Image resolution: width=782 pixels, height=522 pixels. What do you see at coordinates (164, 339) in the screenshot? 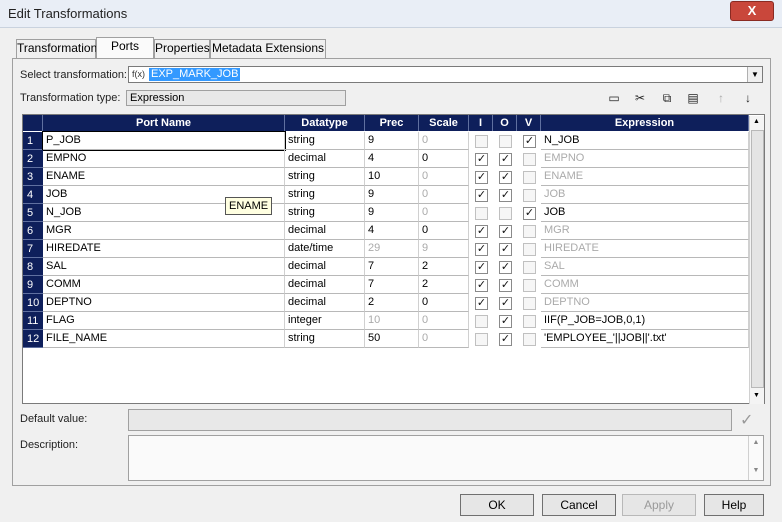
I see `port-name-cell: FILE_NAME` at bounding box center [164, 339].